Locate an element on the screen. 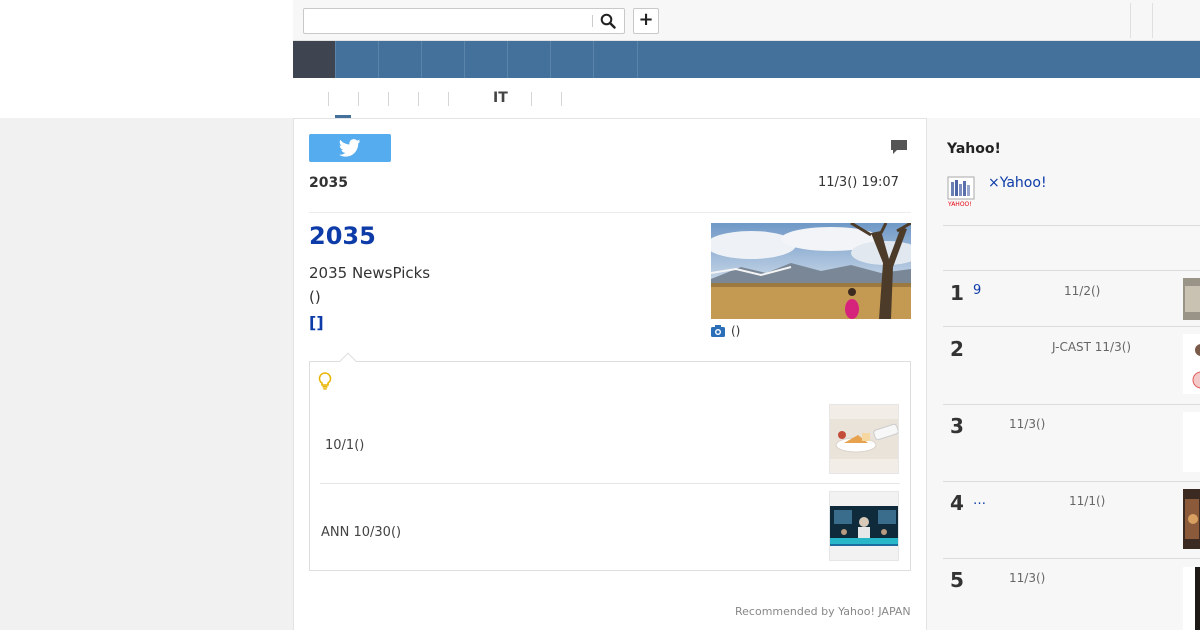  article-divider is located at coordinates (610, 212).